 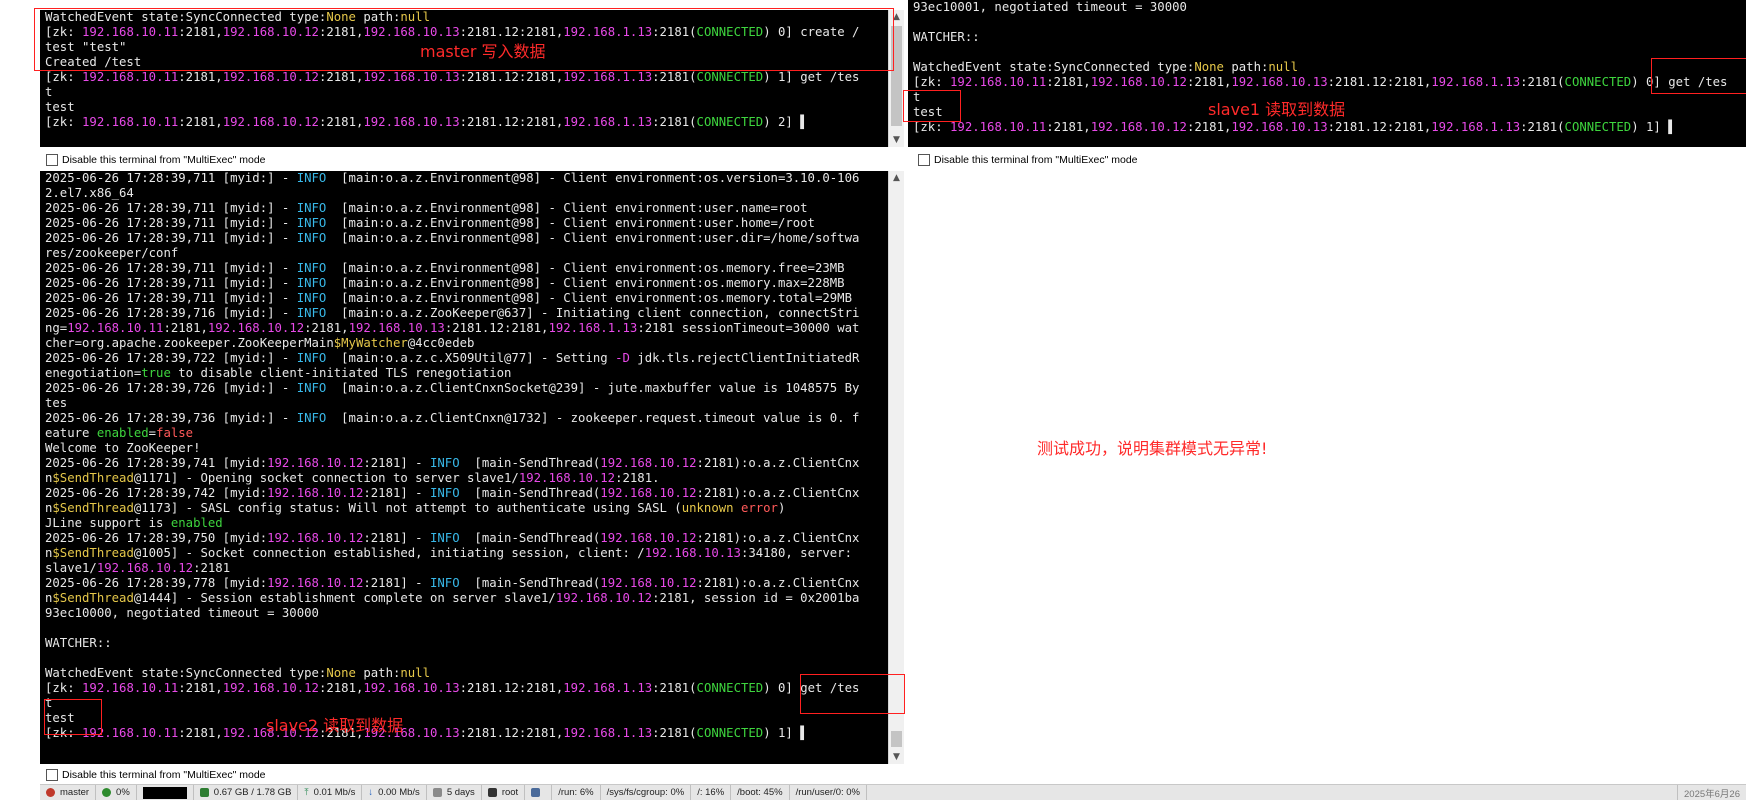 What do you see at coordinates (20, 392) in the screenshot?
I see `left-margin` at bounding box center [20, 392].